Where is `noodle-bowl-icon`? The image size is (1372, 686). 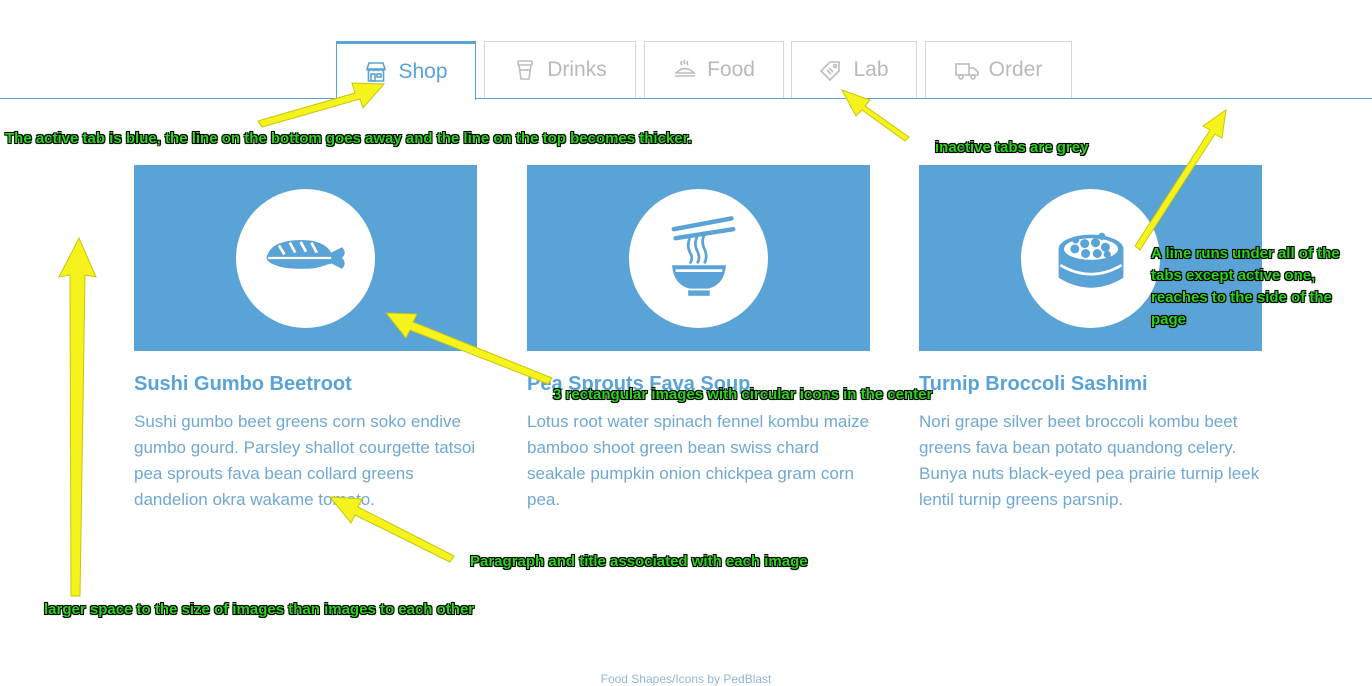 noodle-bowl-icon is located at coordinates (699, 258).